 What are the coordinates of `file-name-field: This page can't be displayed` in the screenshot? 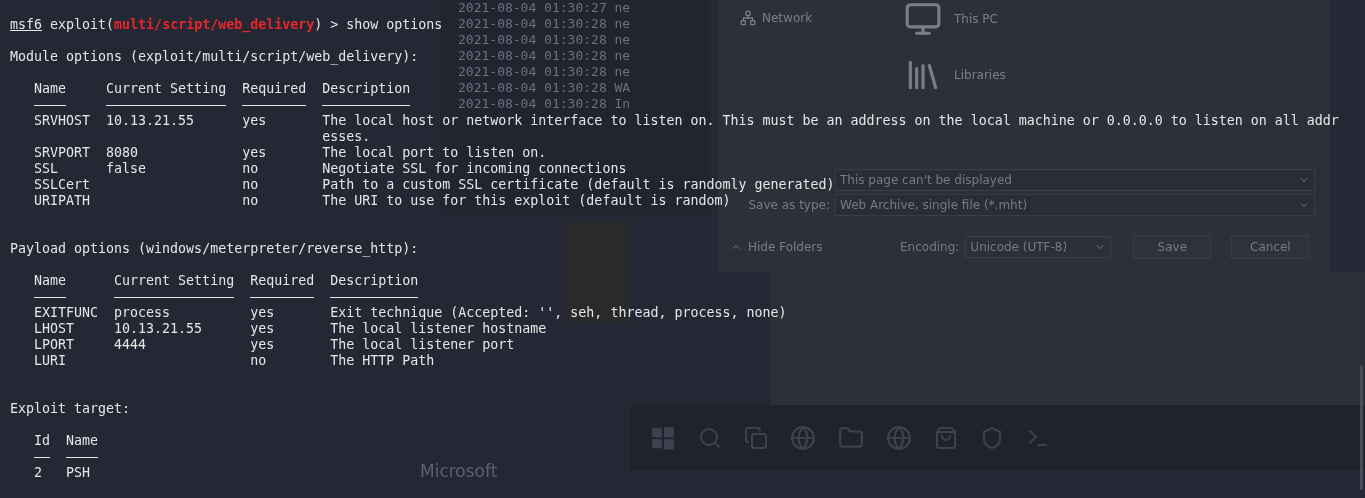 It's located at (1075, 180).